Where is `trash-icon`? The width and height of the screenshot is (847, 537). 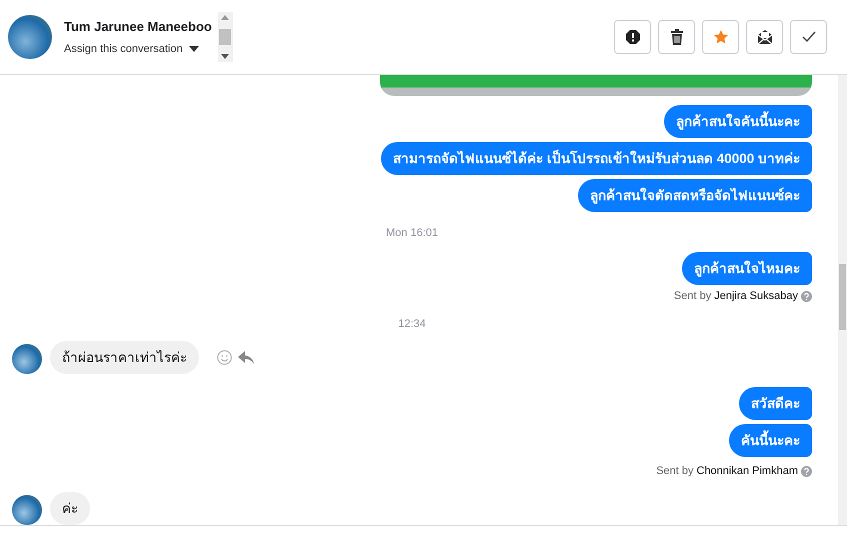 trash-icon is located at coordinates (677, 37).